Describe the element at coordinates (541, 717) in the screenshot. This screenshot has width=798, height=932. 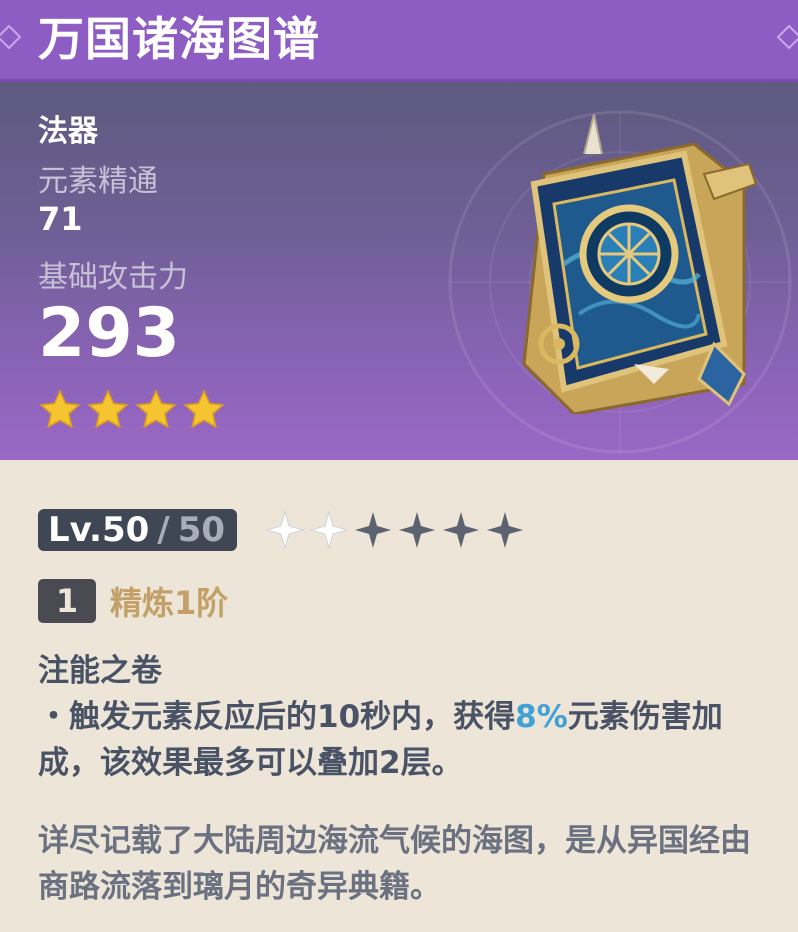
I see `passive-highlight-value: 8%` at that location.